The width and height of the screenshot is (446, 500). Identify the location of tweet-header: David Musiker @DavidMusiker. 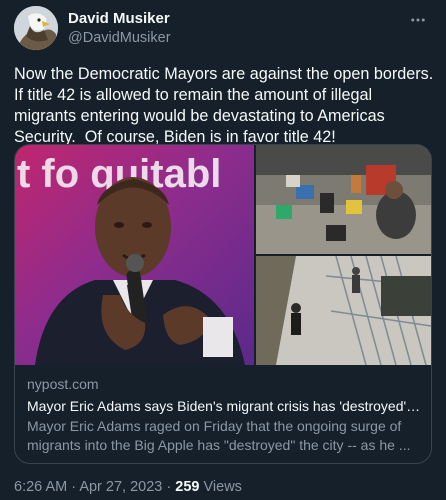
(223, 28).